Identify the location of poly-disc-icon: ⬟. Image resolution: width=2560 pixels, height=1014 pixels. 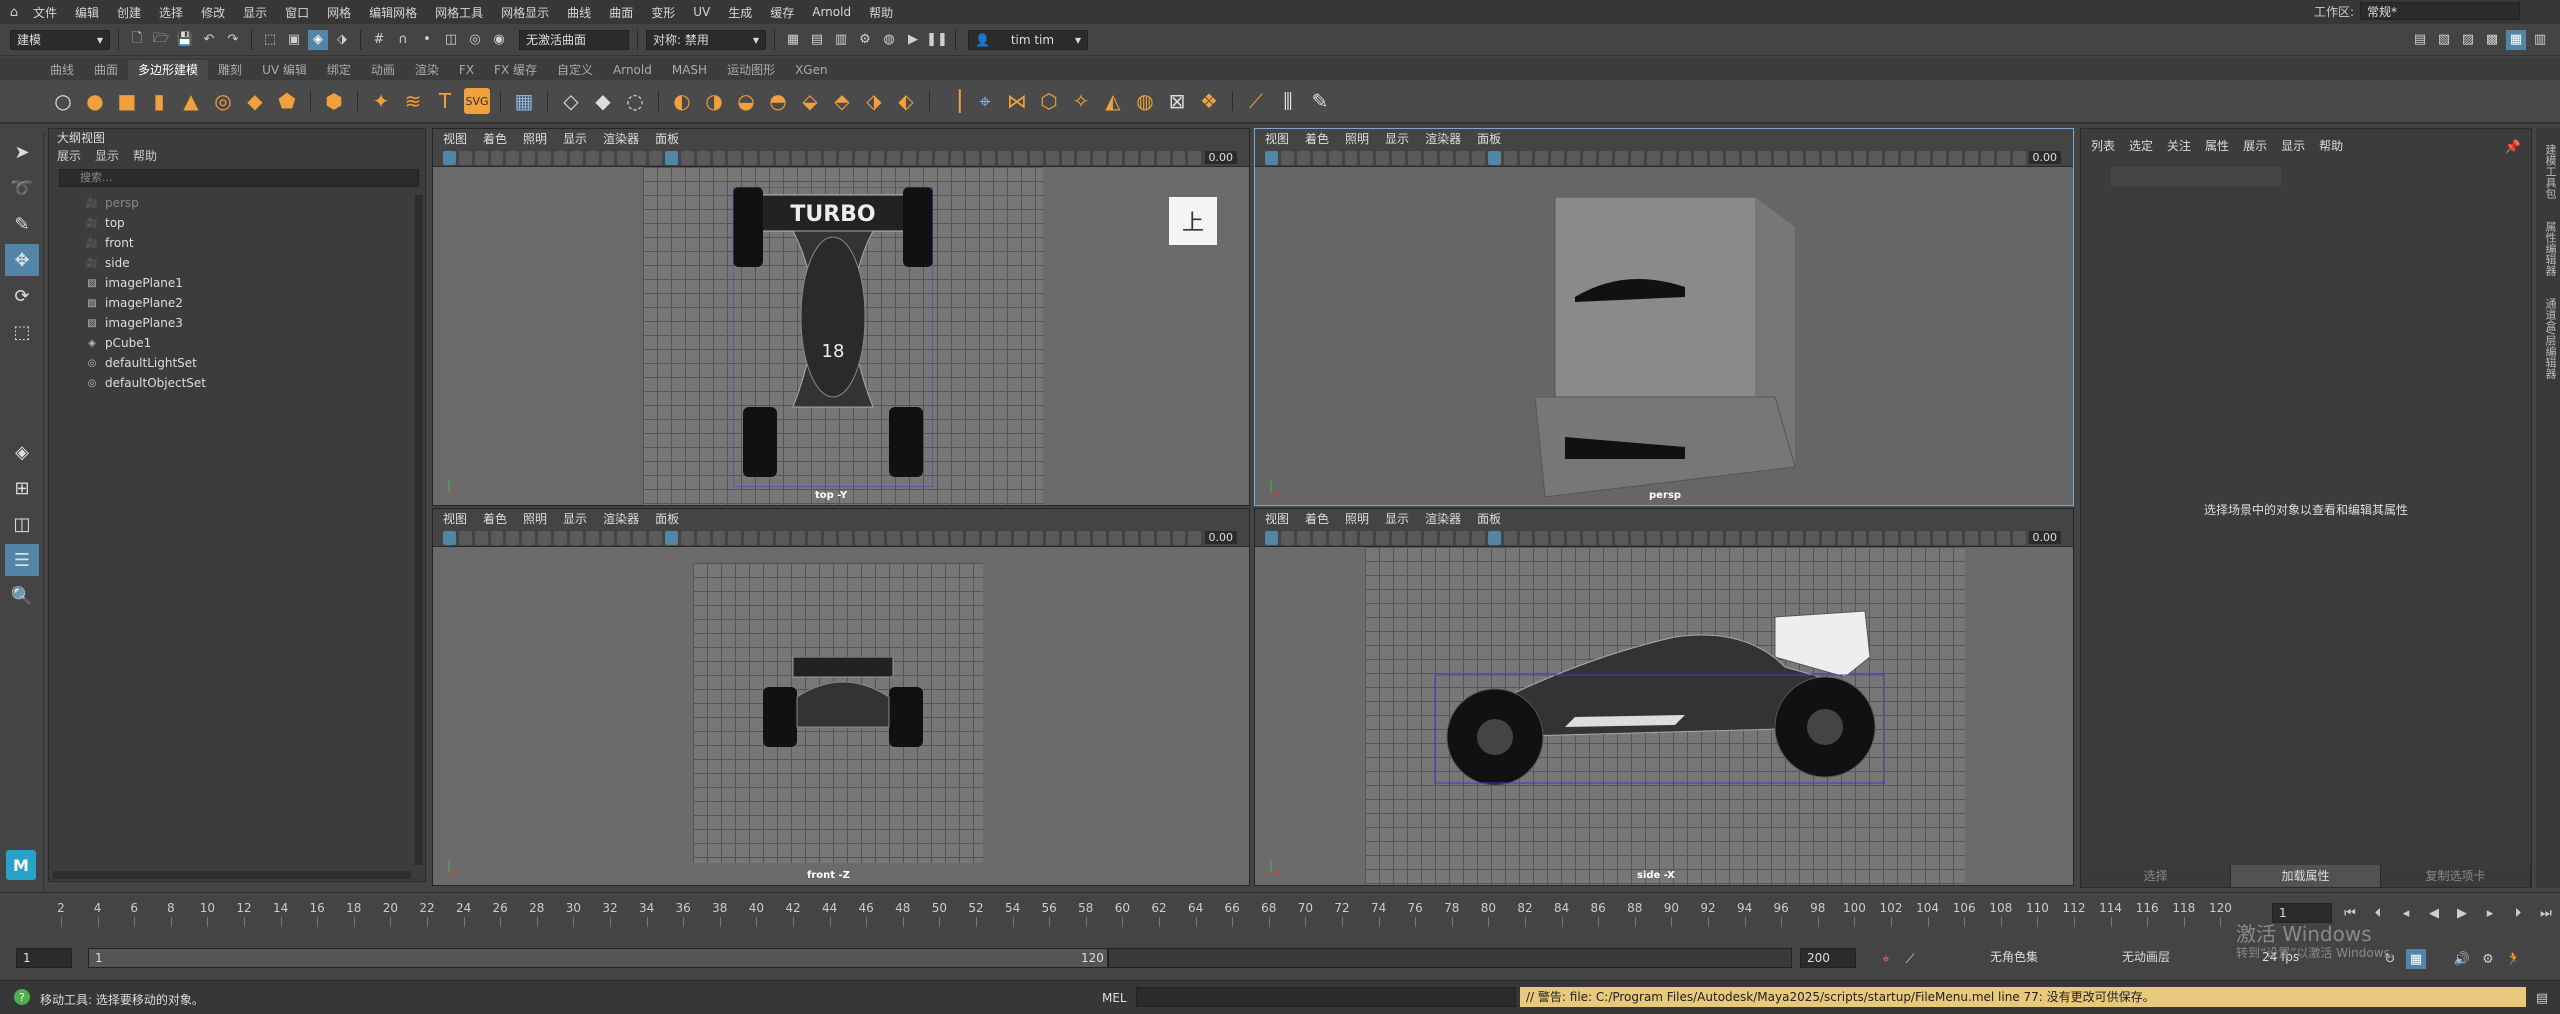
(287, 101).